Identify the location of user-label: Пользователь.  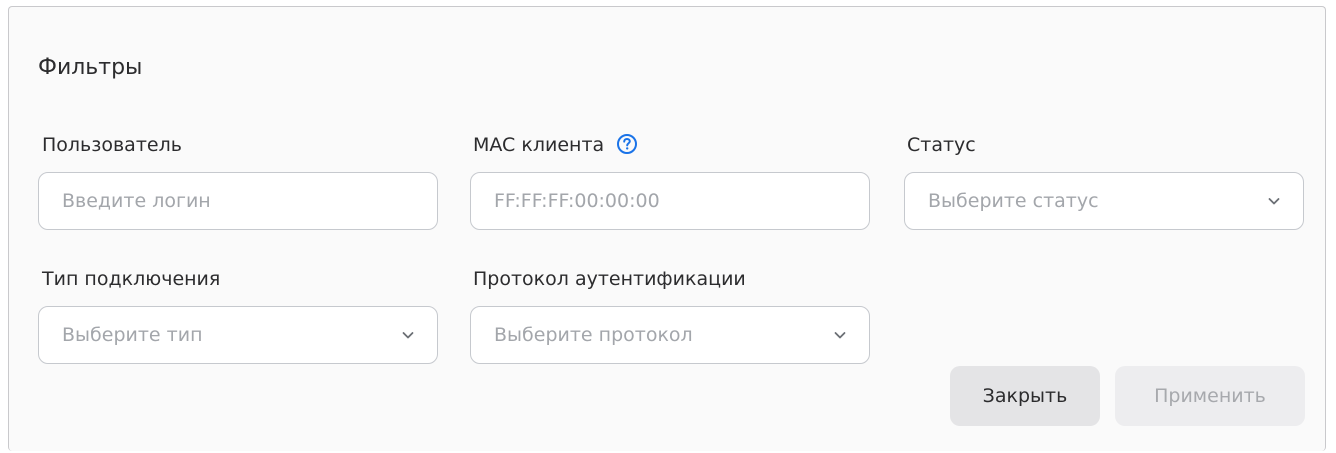
(112, 145).